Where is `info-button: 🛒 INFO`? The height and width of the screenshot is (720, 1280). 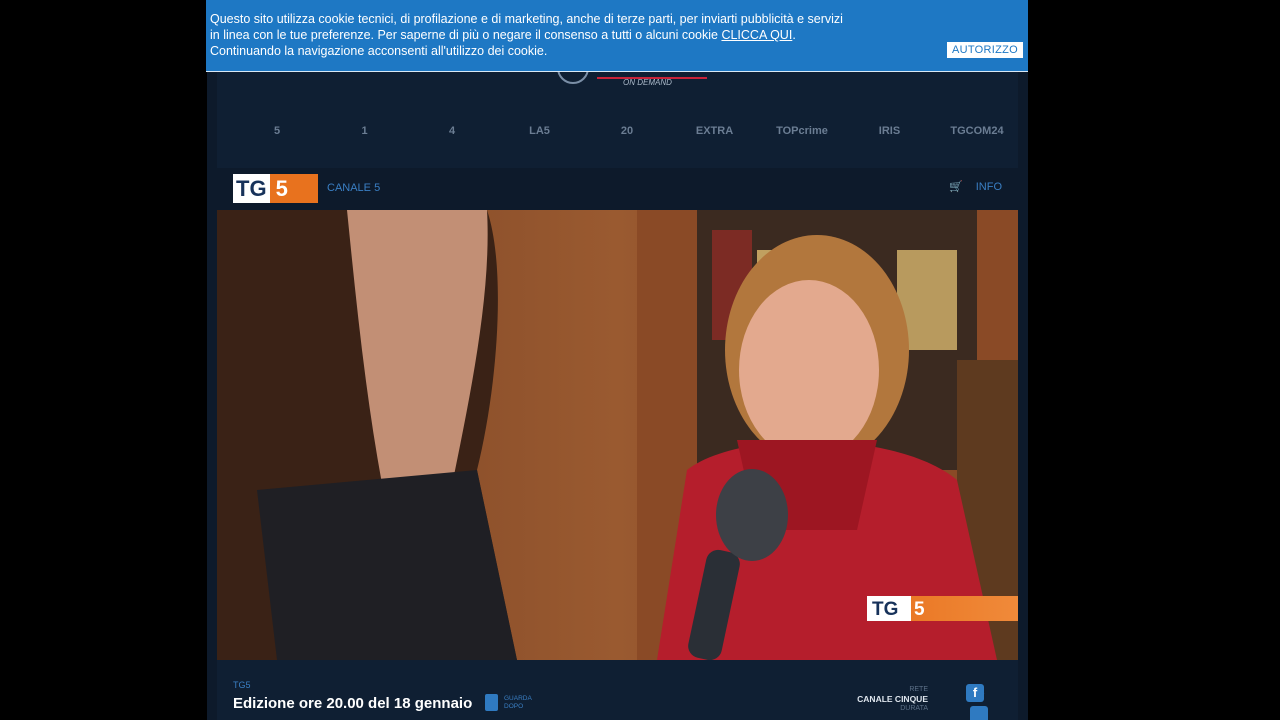
info-button: 🛒 INFO is located at coordinates (975, 186).